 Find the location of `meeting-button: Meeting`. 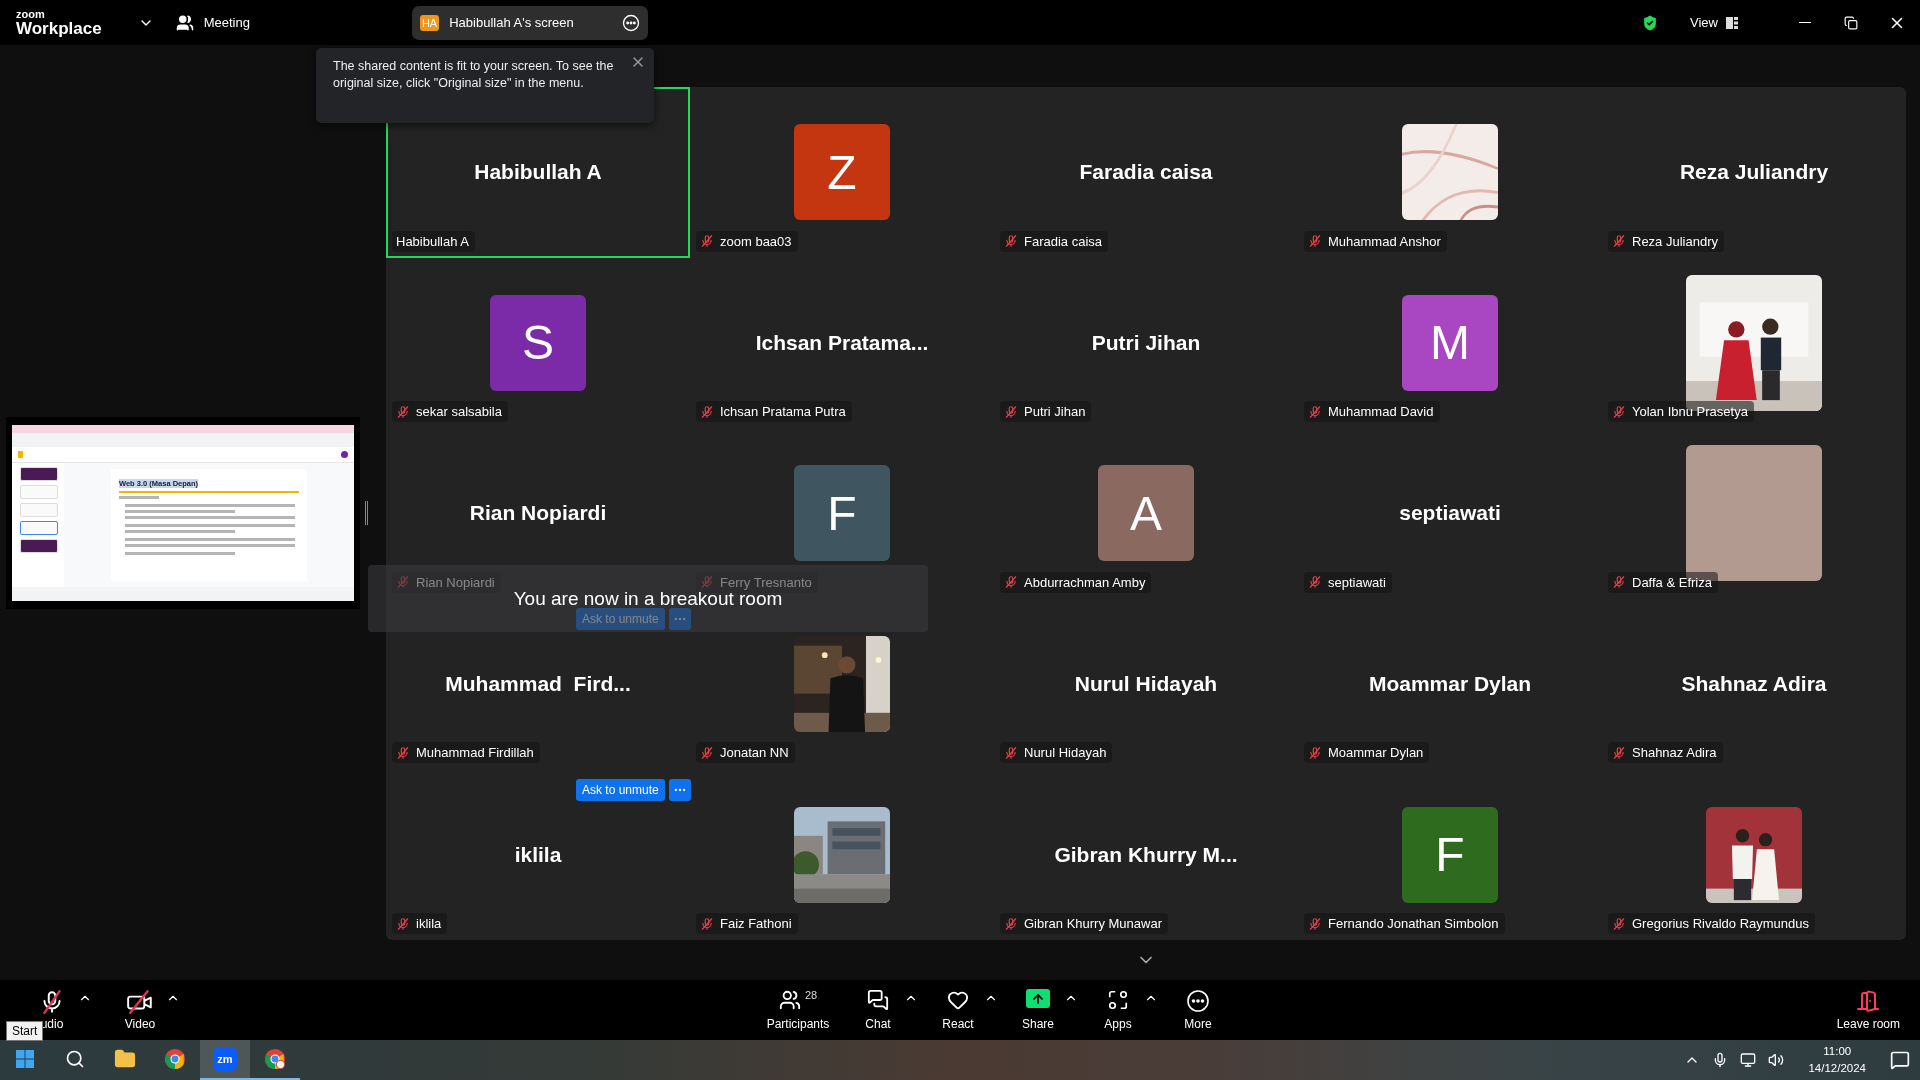

meeting-button: Meeting is located at coordinates (212, 22).